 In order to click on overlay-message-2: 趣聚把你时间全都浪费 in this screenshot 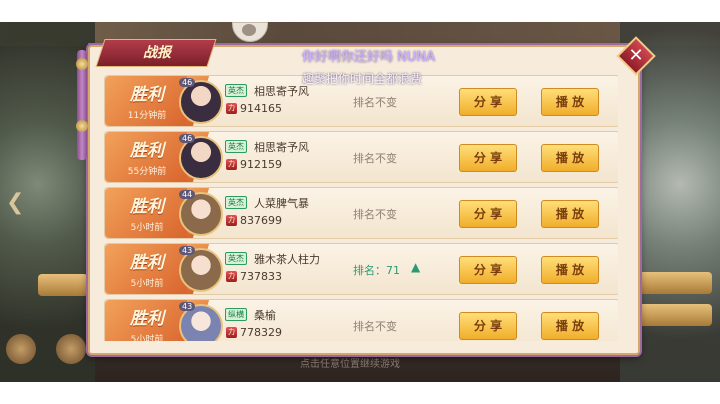, I will do `click(362, 79)`.